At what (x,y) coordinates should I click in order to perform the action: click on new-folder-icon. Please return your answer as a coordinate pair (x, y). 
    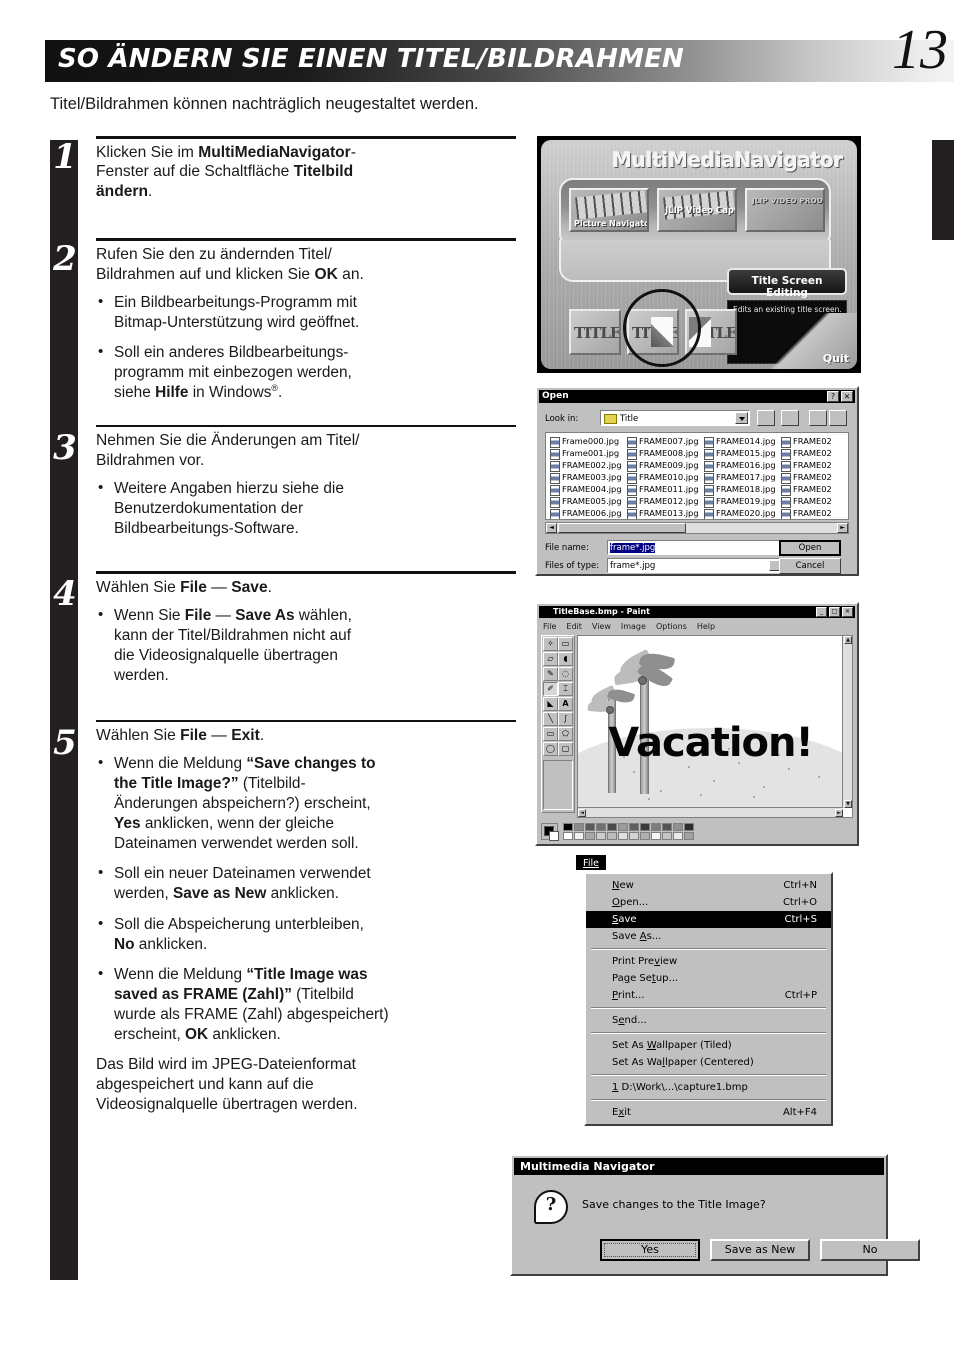
    Looking at the image, I should click on (790, 418).